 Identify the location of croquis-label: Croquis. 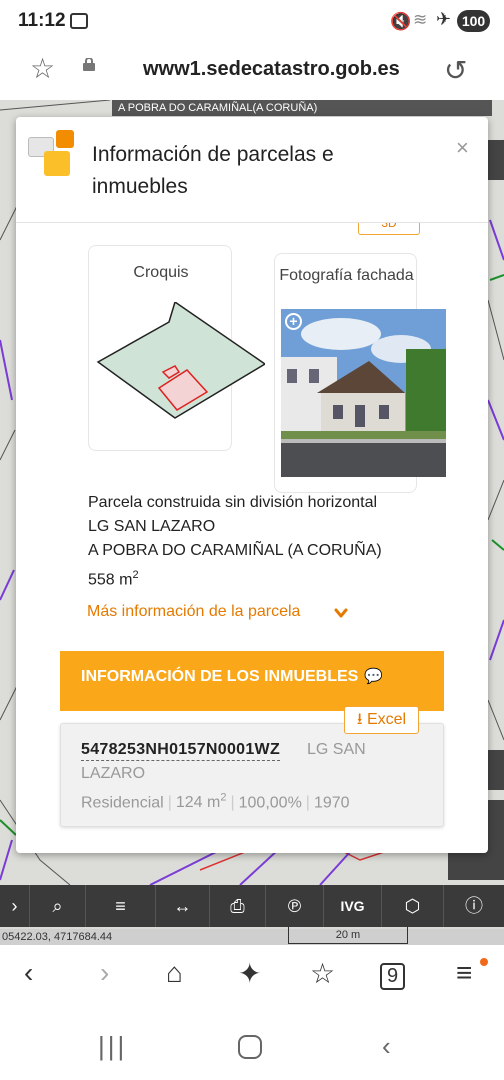
(161, 272).